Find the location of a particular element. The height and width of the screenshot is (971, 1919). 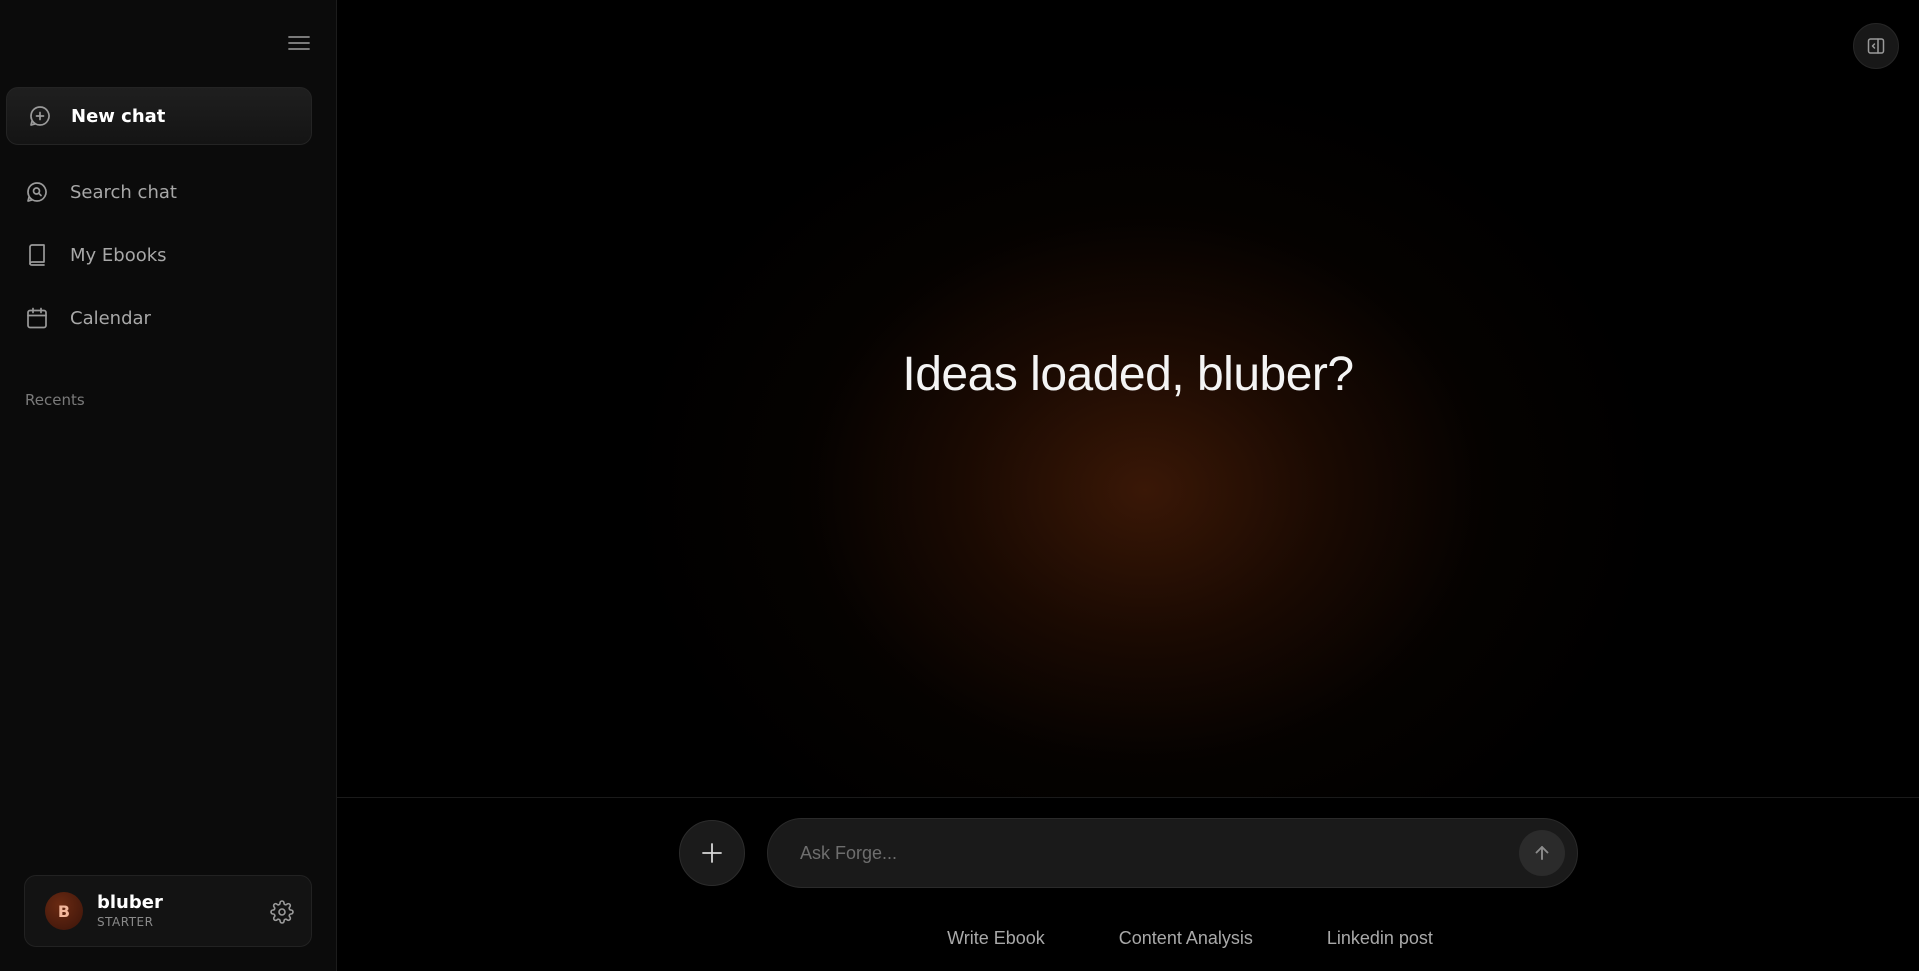

sidebar-menu-button is located at coordinates (299, 43).